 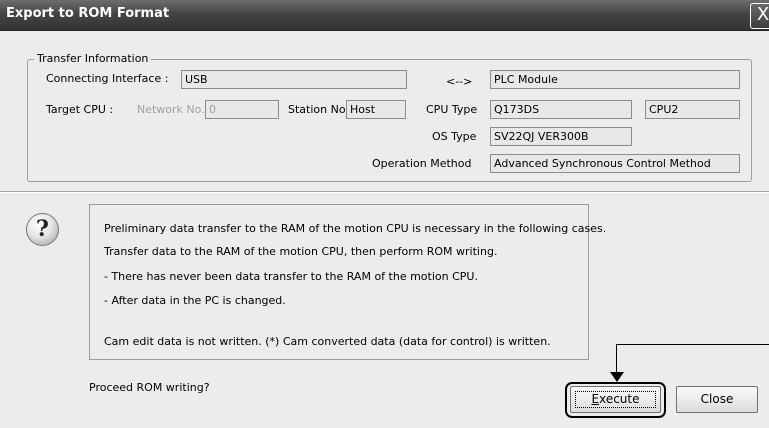 I want to click on target-cpu-label: Target CPU :, so click(x=80, y=109).